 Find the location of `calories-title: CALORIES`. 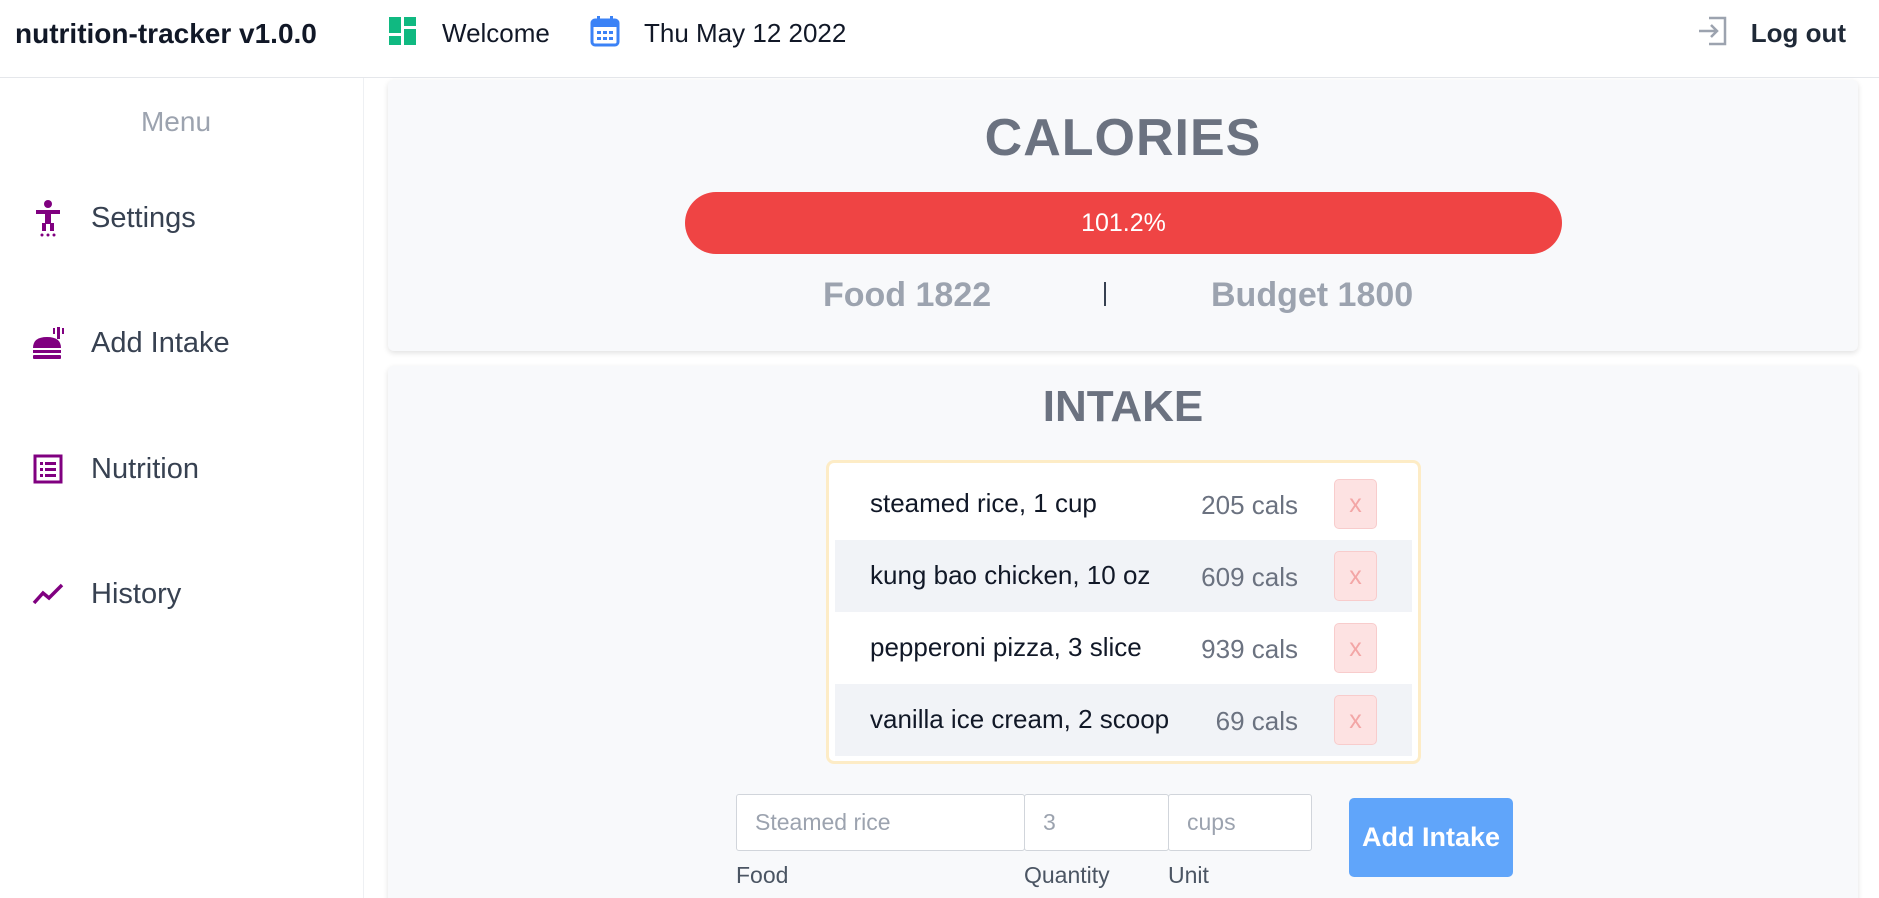

calories-title: CALORIES is located at coordinates (1123, 138).